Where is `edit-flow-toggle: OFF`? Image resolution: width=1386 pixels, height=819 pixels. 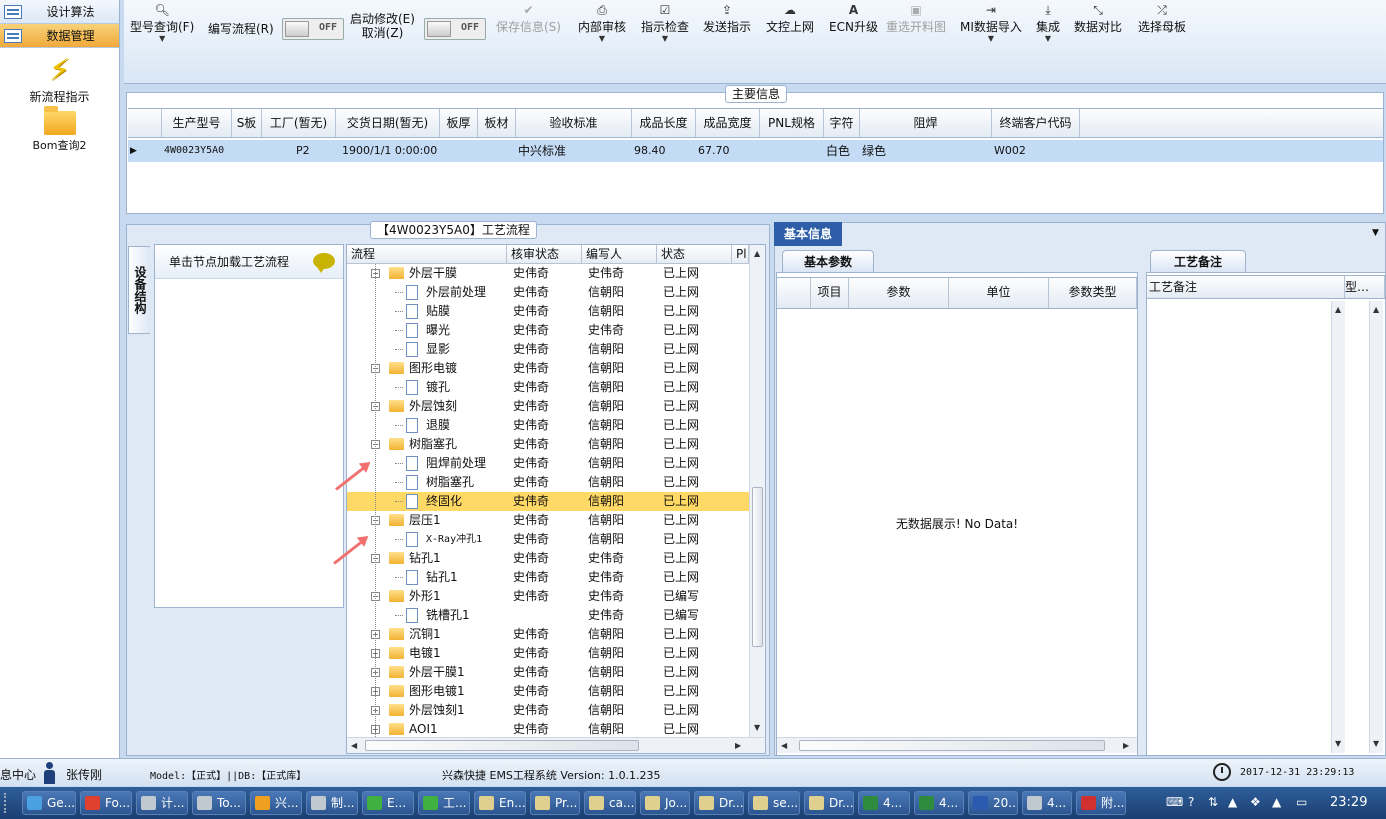
edit-flow-toggle: OFF is located at coordinates (313, 29).